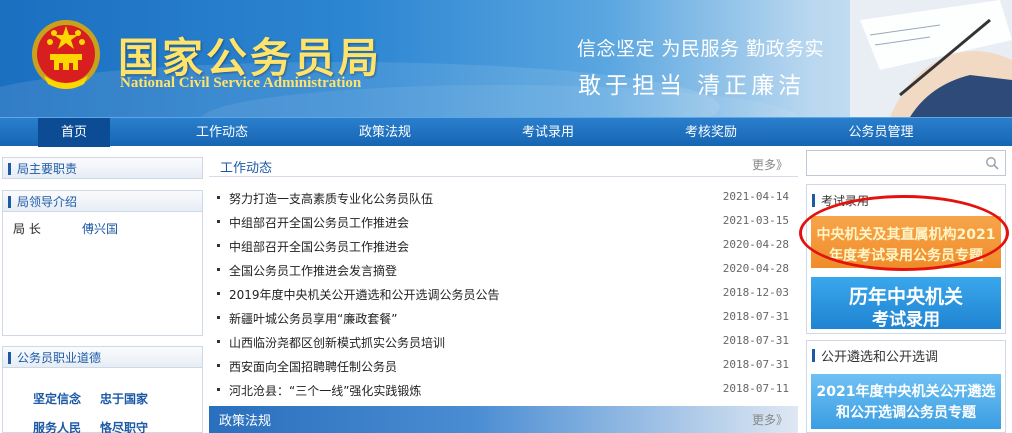 This screenshot has width=1012, height=433. What do you see at coordinates (906, 401) in the screenshot?
I see `selection-2021-promo-banner: 2021年度中央机关公开遴选 和公开选调公务员专题` at bounding box center [906, 401].